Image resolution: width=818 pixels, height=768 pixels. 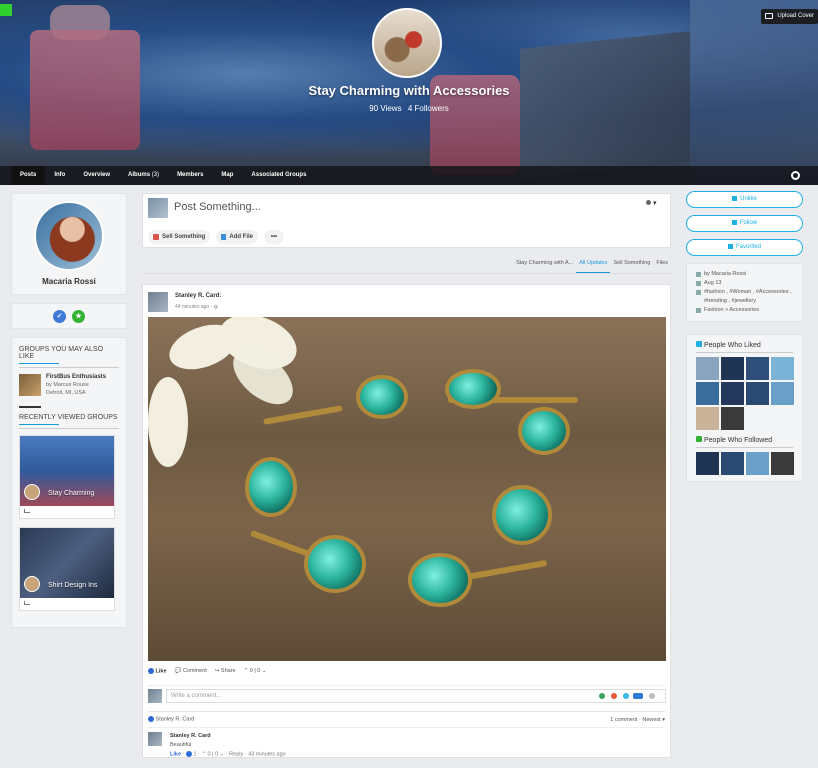 What do you see at coordinates (631, 263) in the screenshot?
I see `filter-sell-something: Sell Something` at bounding box center [631, 263].